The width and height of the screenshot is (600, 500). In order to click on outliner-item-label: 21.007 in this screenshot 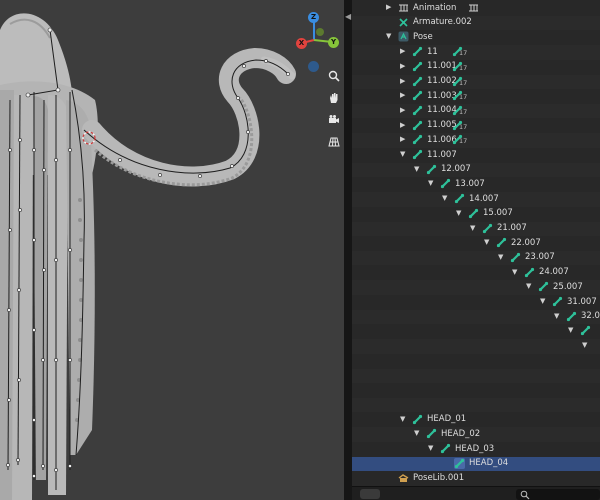, I will do `click(512, 228)`.